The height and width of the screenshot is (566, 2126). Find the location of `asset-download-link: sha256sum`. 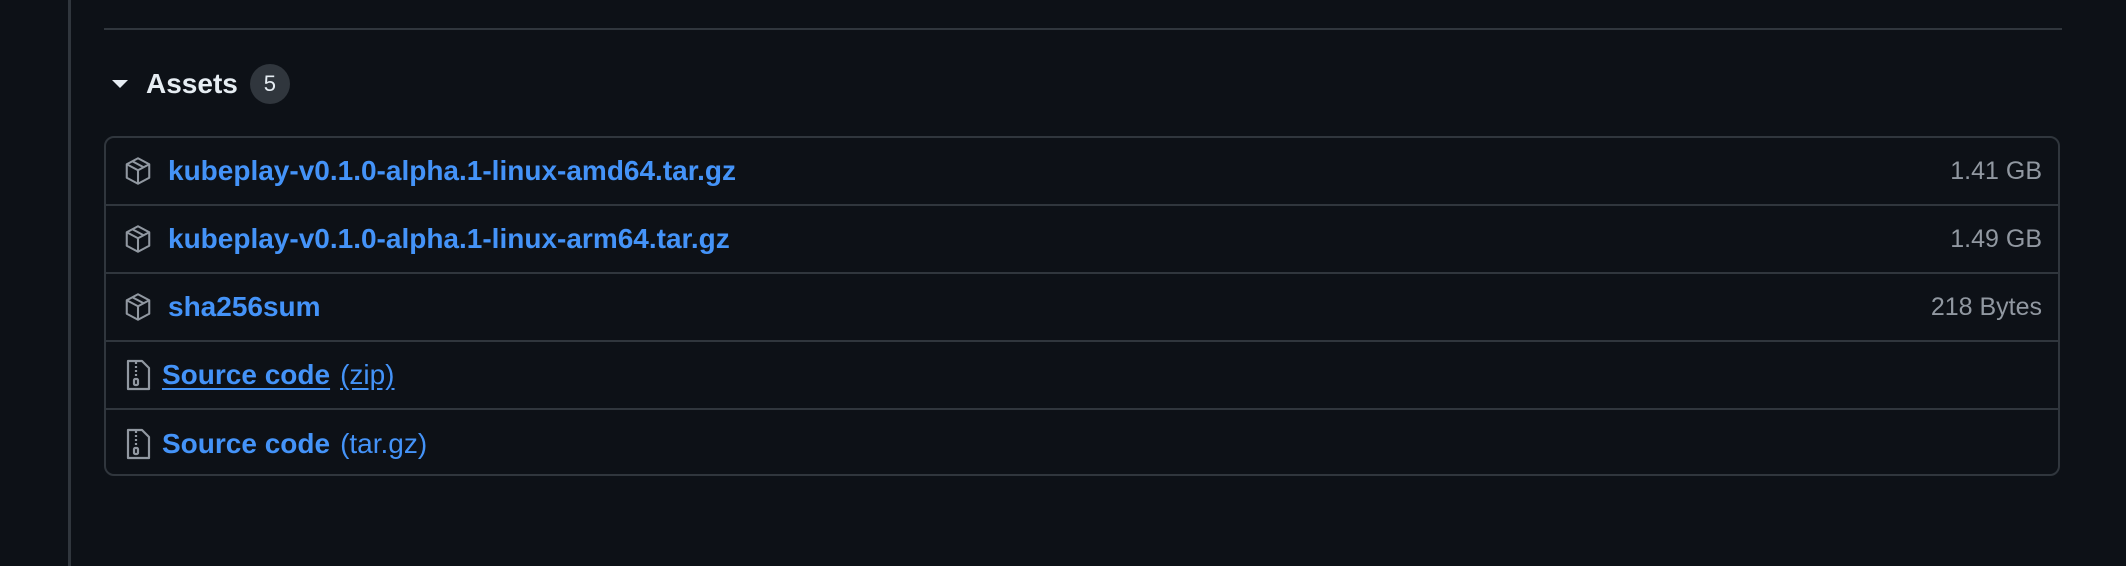

asset-download-link: sha256sum is located at coordinates (244, 307).